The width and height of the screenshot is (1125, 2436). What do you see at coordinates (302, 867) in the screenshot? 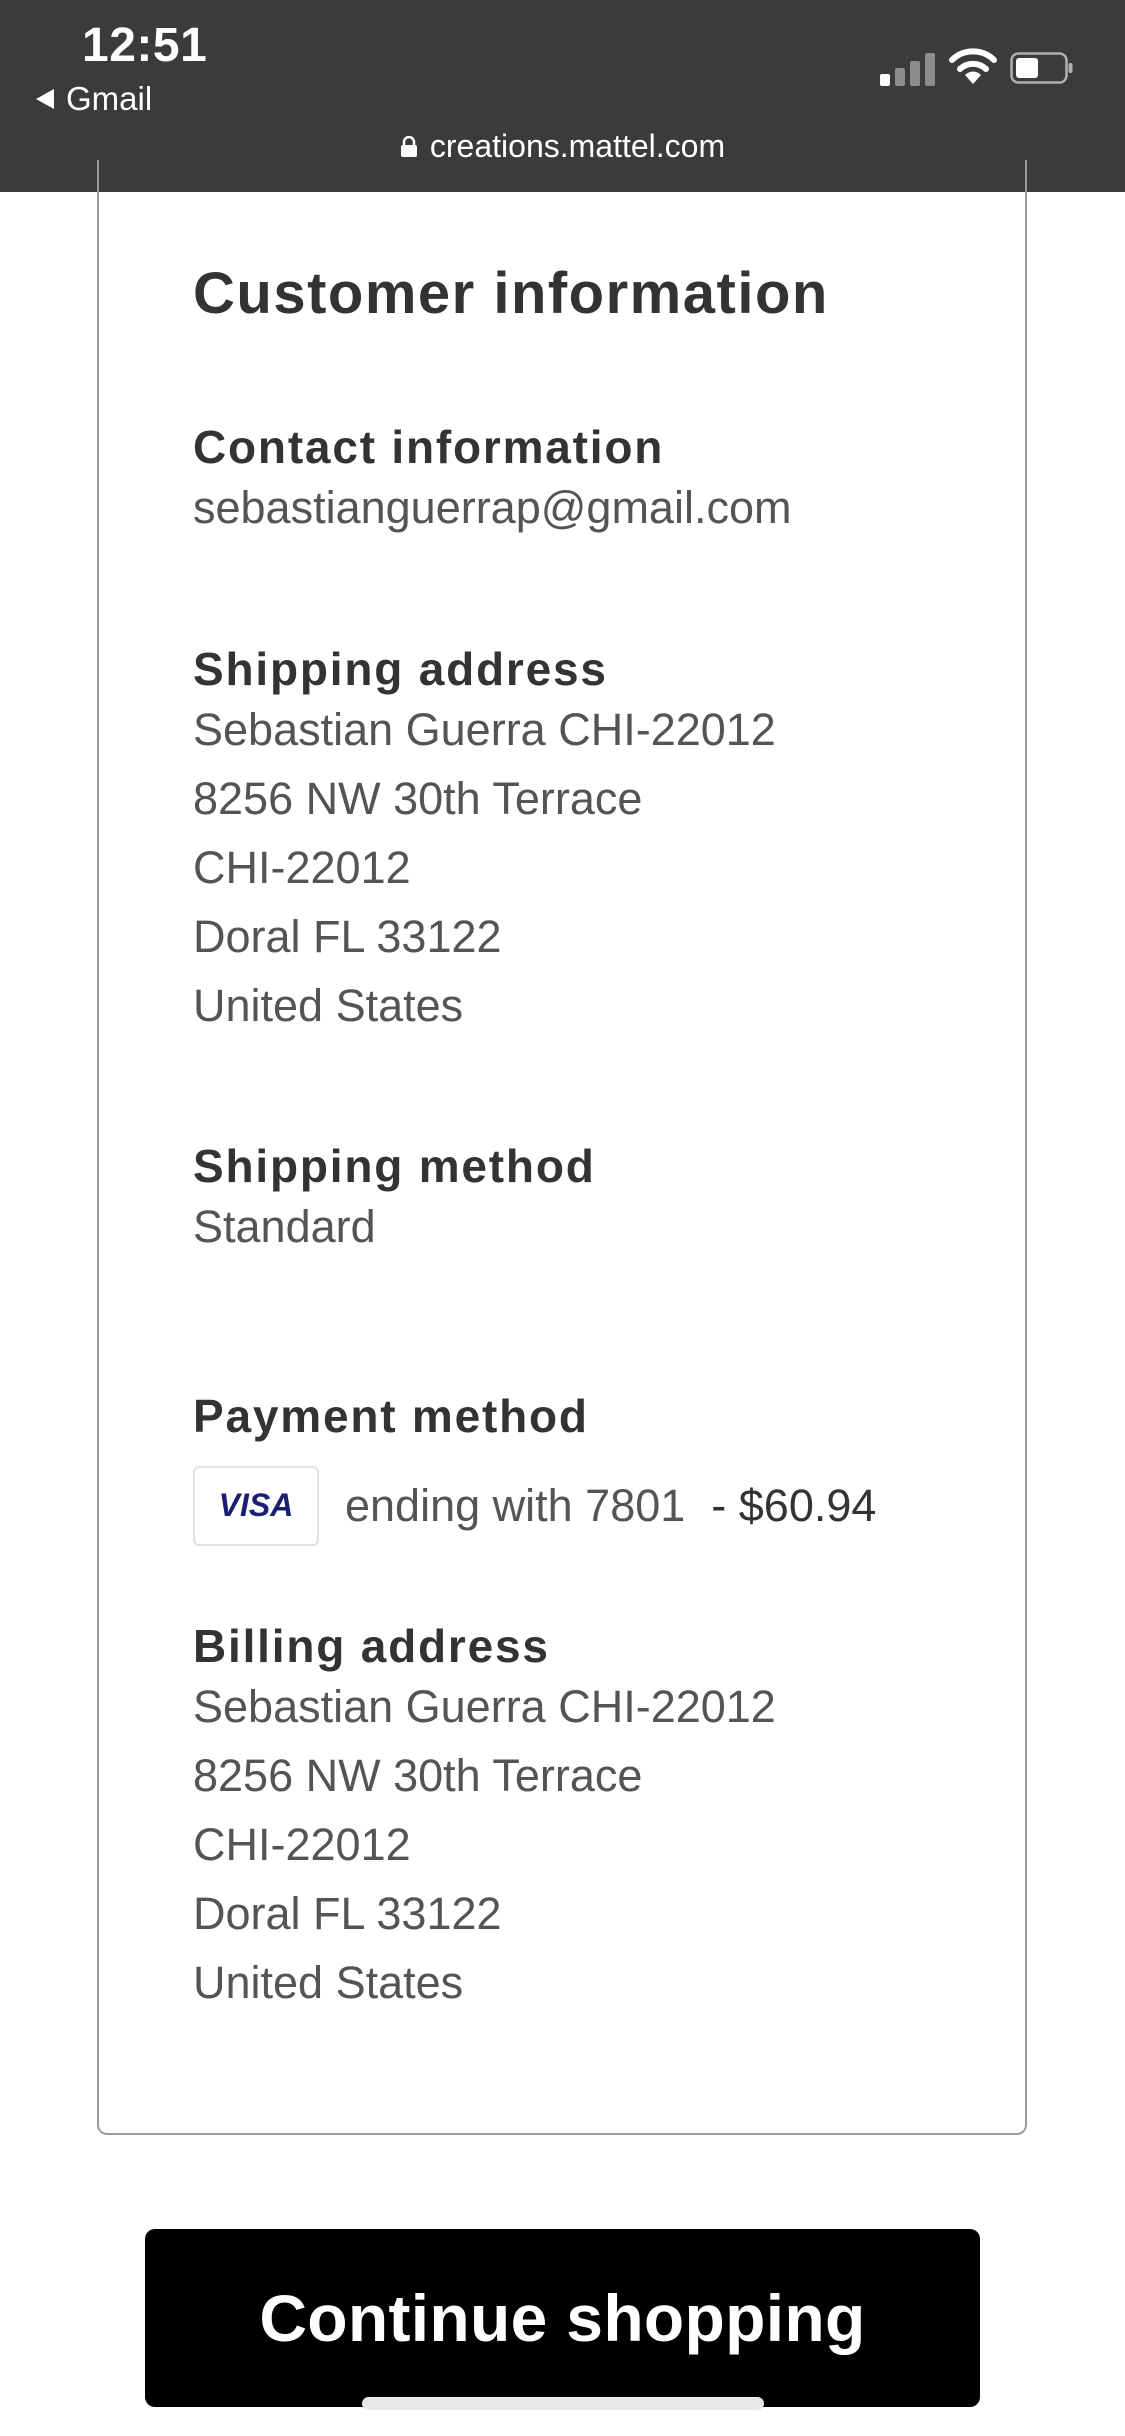
I see `shipping-address-line: CHI-22012` at bounding box center [302, 867].